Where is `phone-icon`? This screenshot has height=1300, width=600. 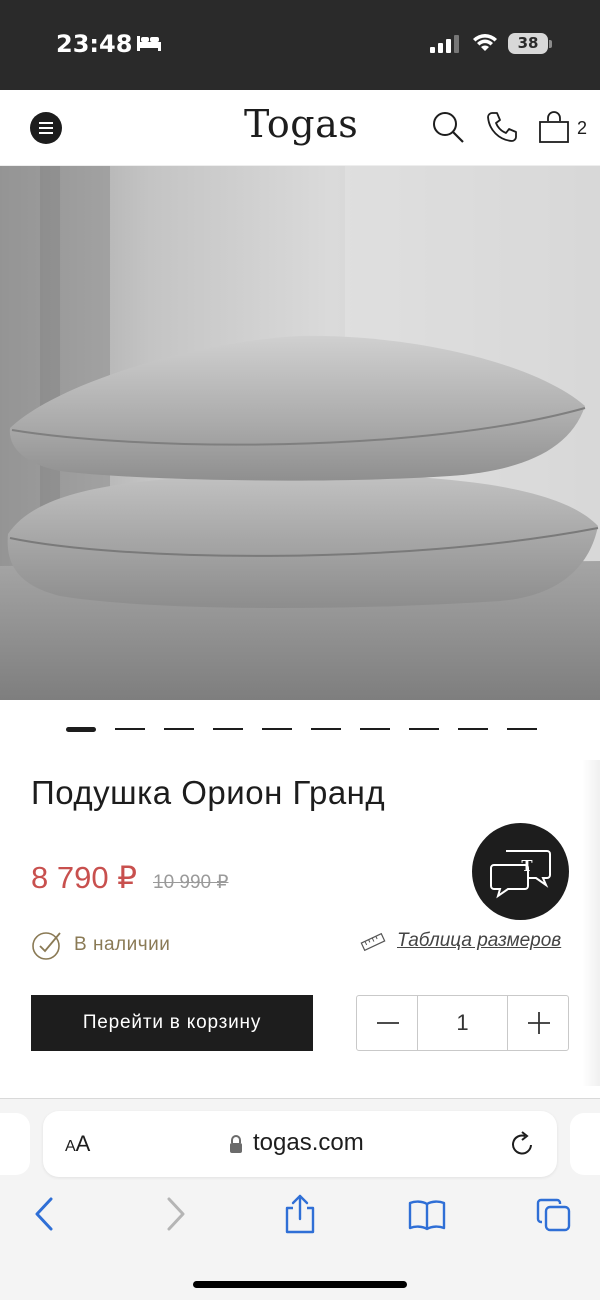
phone-icon is located at coordinates (502, 127).